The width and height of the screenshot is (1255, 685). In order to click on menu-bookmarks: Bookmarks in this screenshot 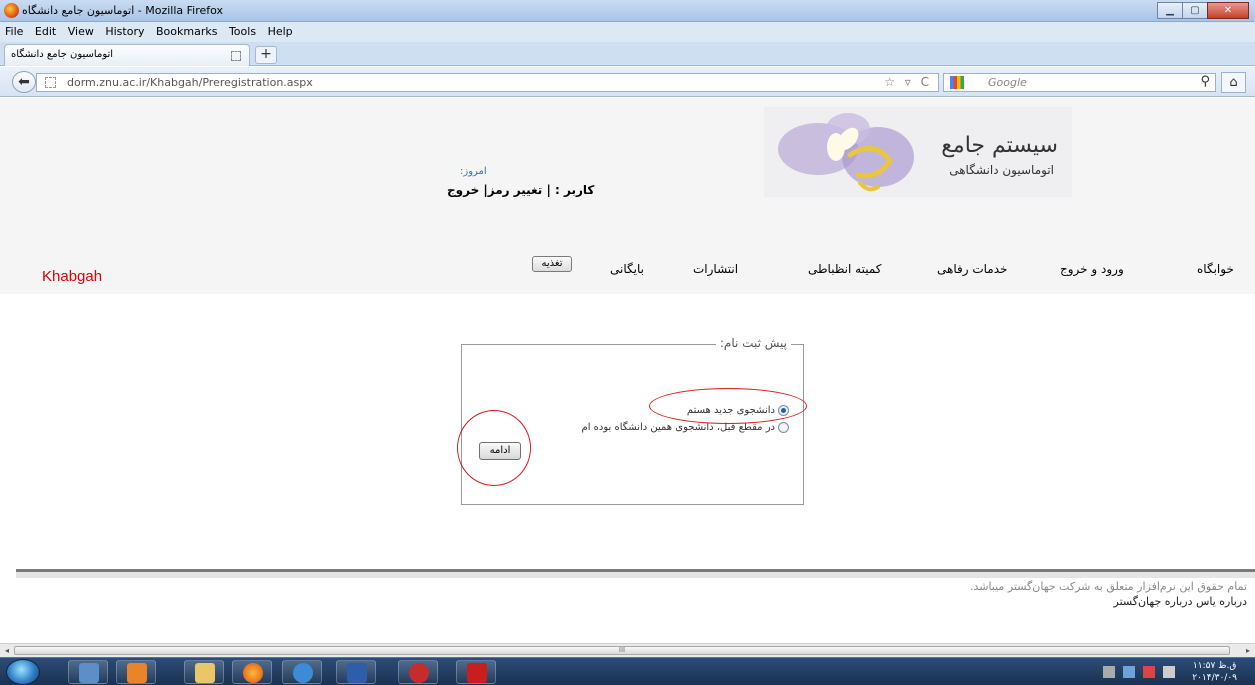, I will do `click(186, 30)`.